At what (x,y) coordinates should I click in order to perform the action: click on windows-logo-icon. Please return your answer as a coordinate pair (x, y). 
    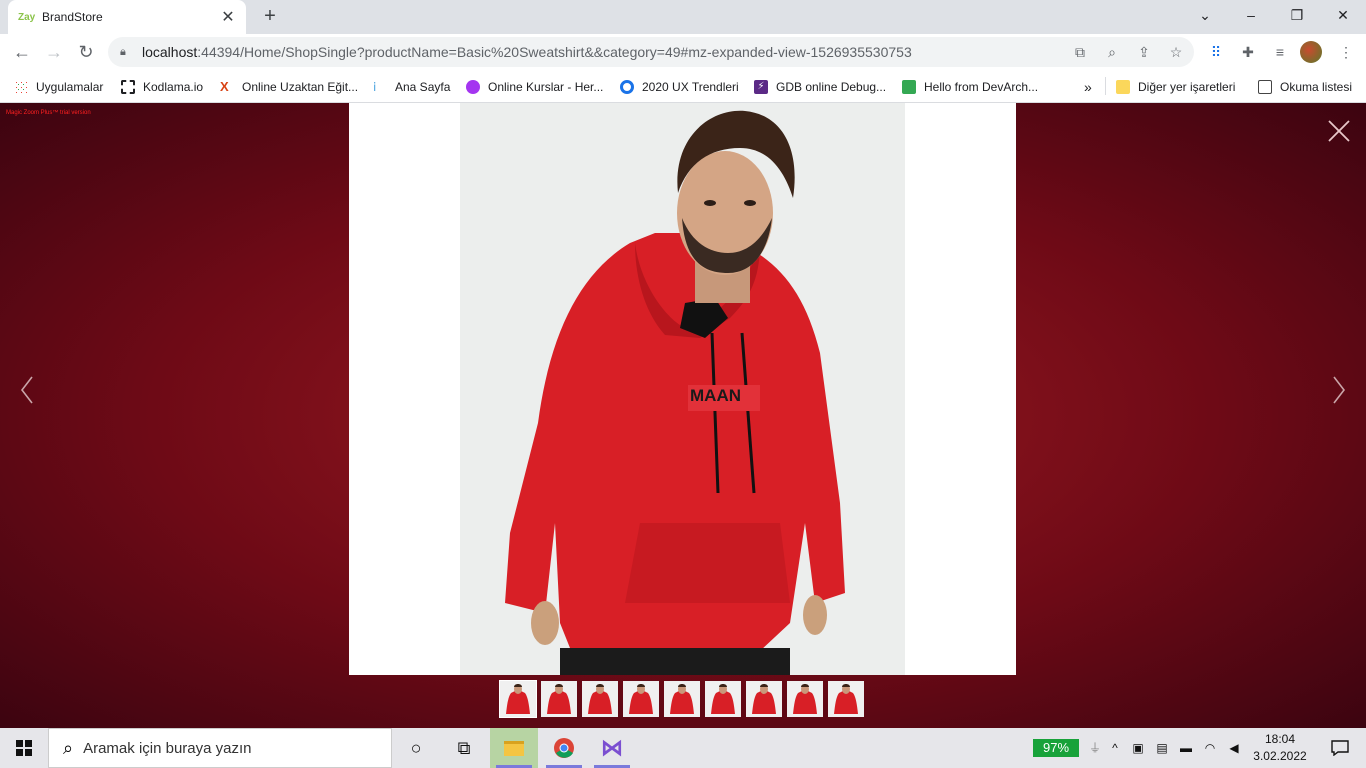
    Looking at the image, I should click on (24, 748).